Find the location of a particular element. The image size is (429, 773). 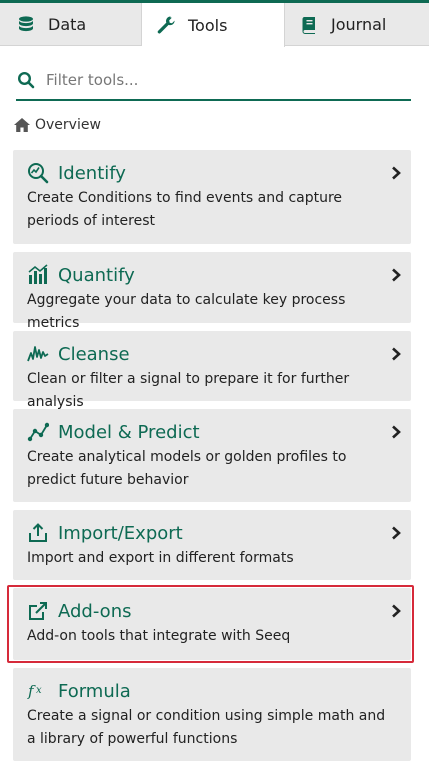

tab-data: Data is located at coordinates (71, 24).